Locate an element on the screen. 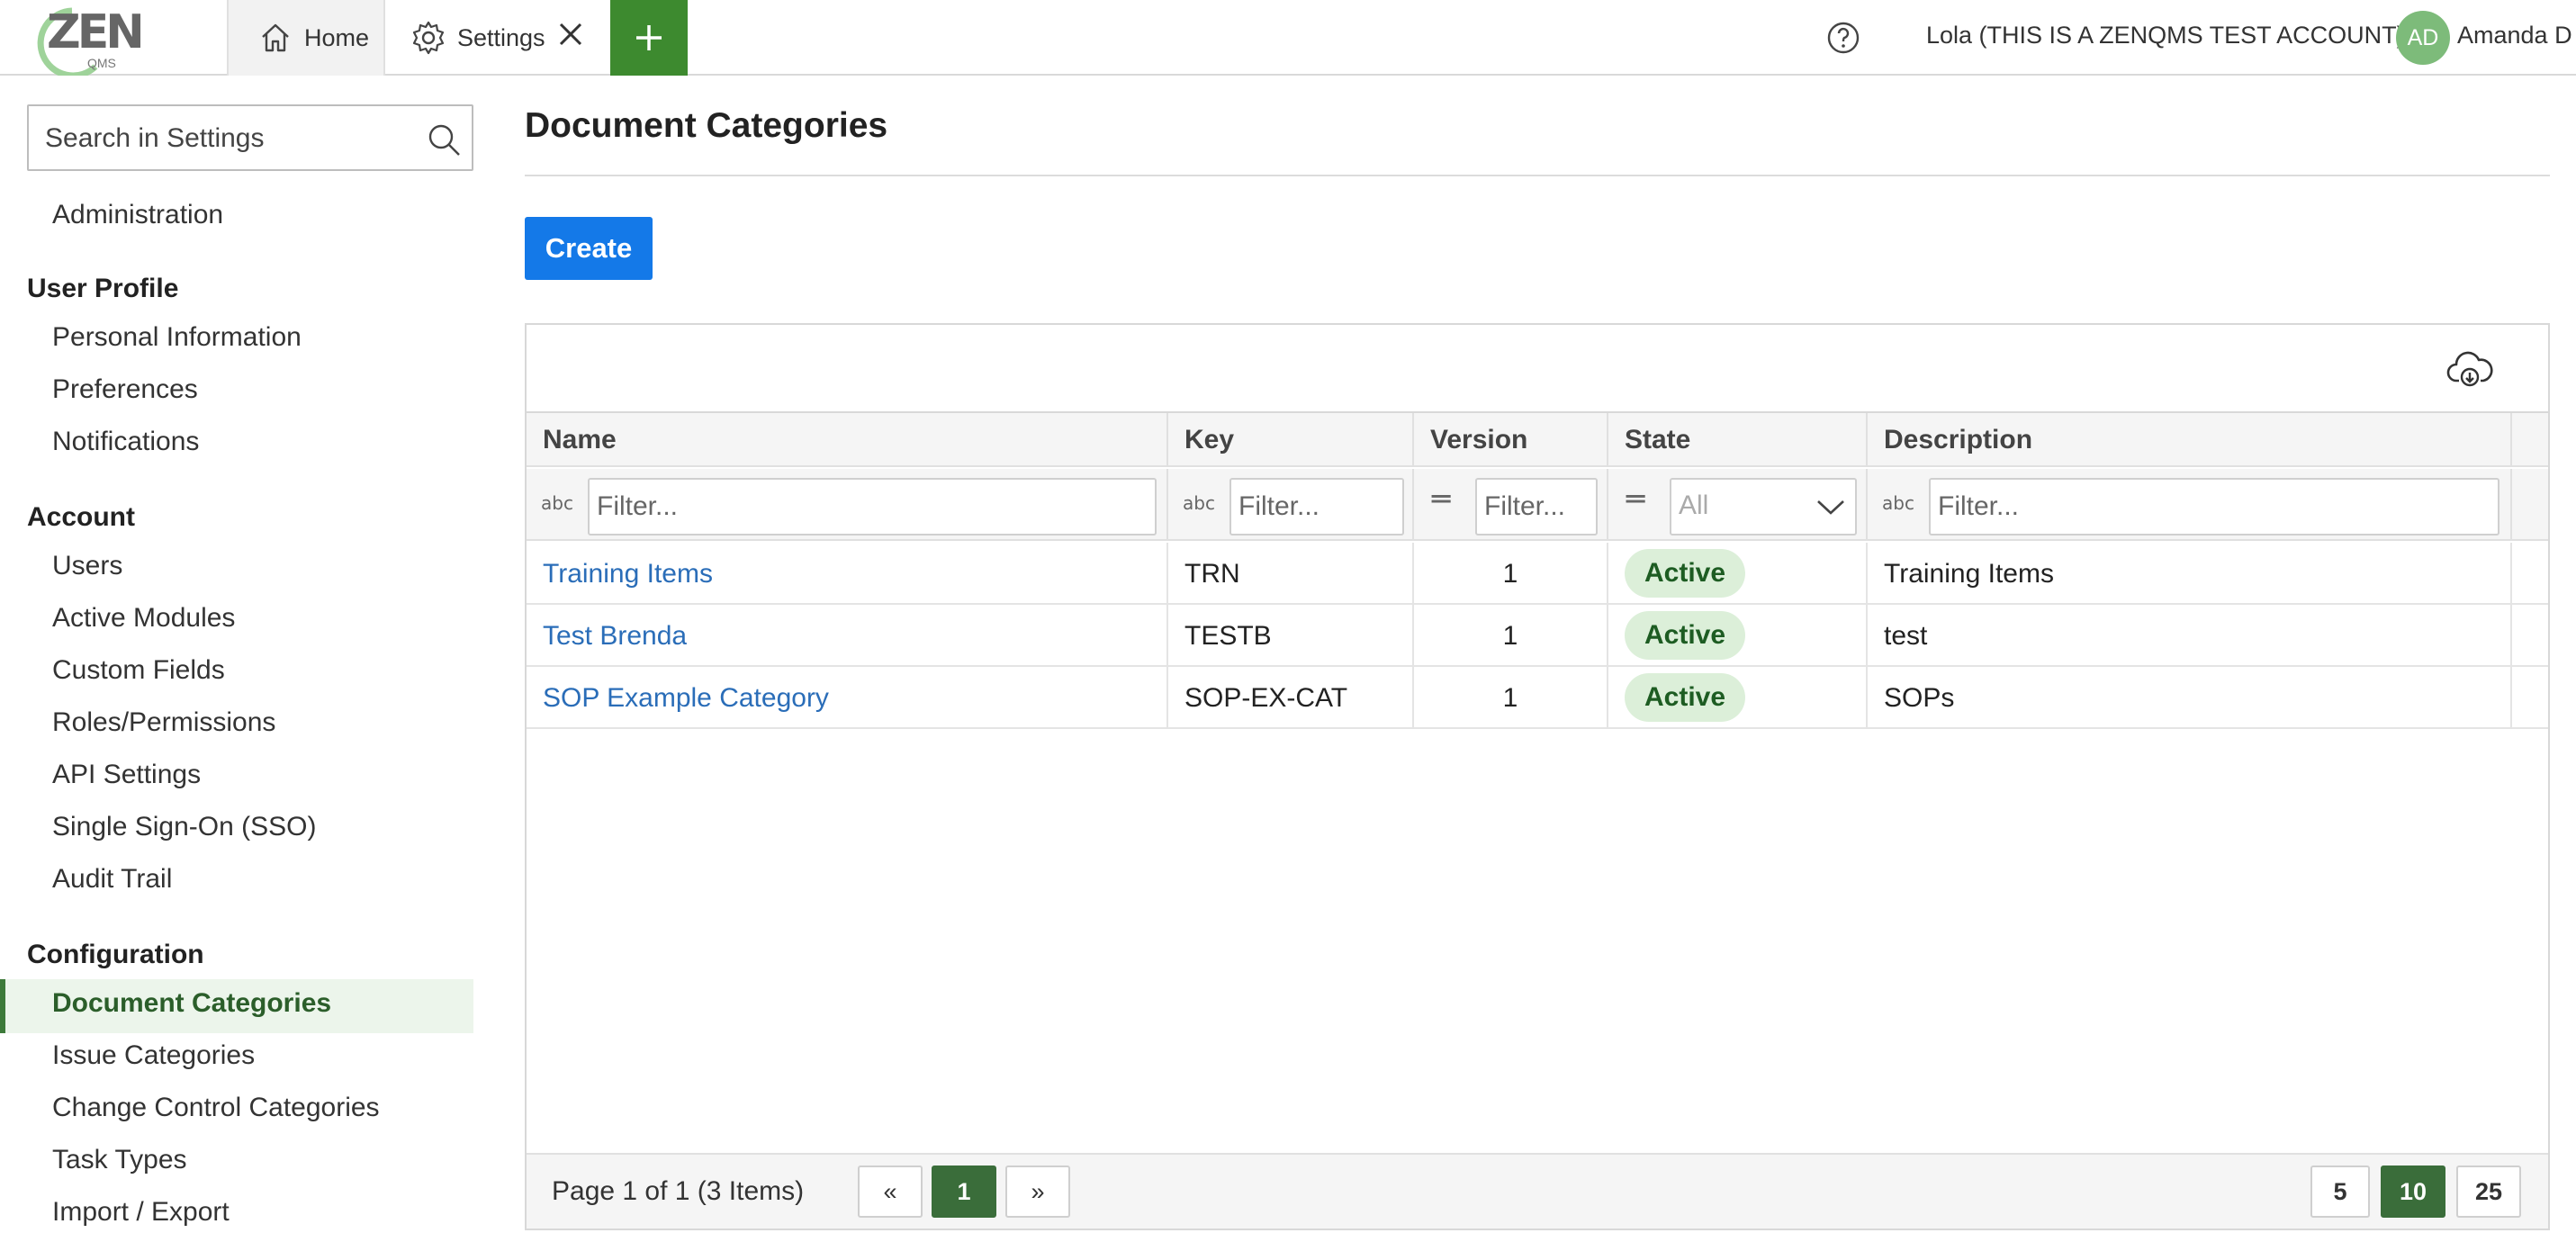  sidebar-item-preferences: Preferences is located at coordinates (125, 389).